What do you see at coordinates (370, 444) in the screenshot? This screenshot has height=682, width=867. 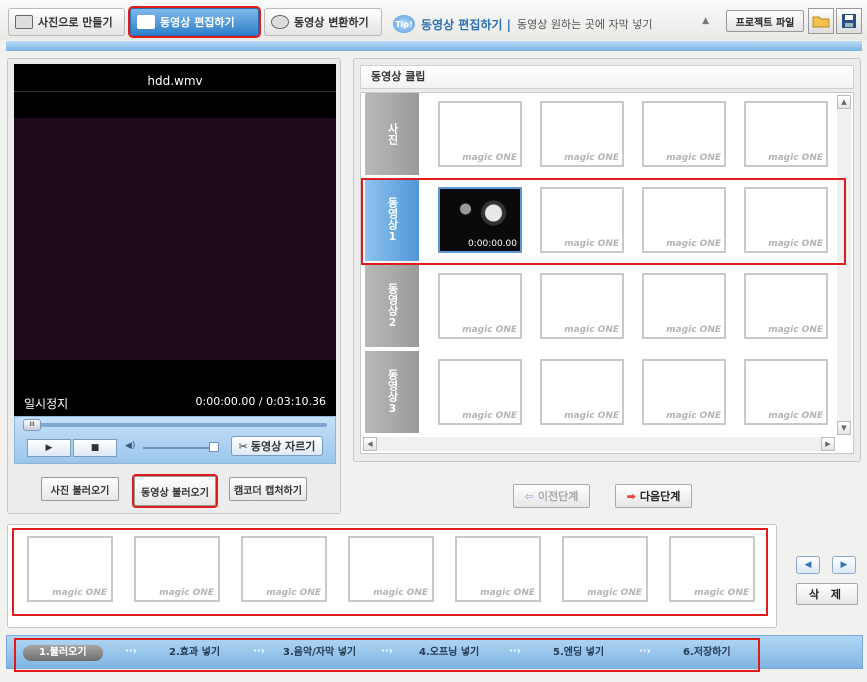 I see `scroll-left-icon: ◀` at bounding box center [370, 444].